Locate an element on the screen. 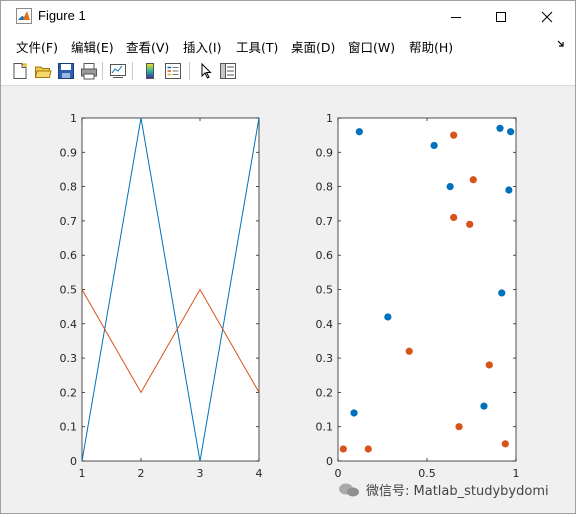 This screenshot has height=517, width=576. minimize-button is located at coordinates (456, 16).